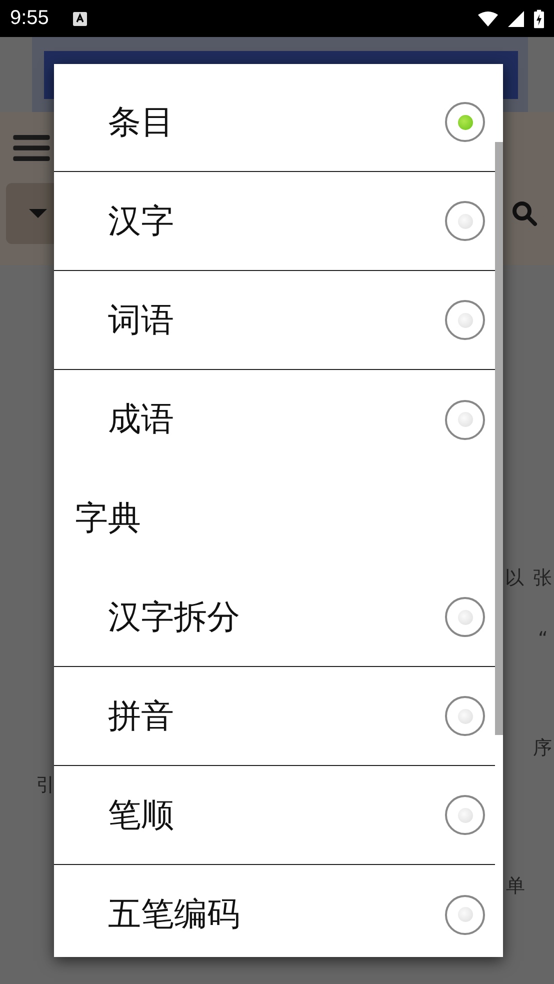 The image size is (554, 984). Describe the element at coordinates (488, 18) in the screenshot. I see `wifi-icon` at that location.